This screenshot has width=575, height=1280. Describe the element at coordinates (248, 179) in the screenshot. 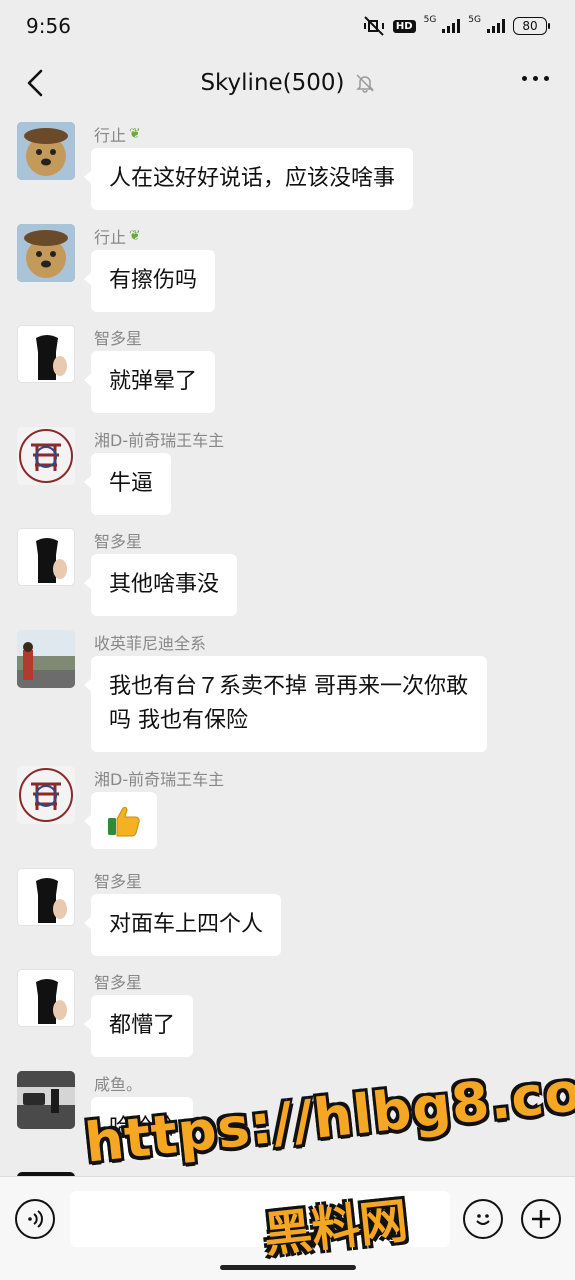

I see `message-bubble: 人在这好好说话，应该没啥事` at that location.